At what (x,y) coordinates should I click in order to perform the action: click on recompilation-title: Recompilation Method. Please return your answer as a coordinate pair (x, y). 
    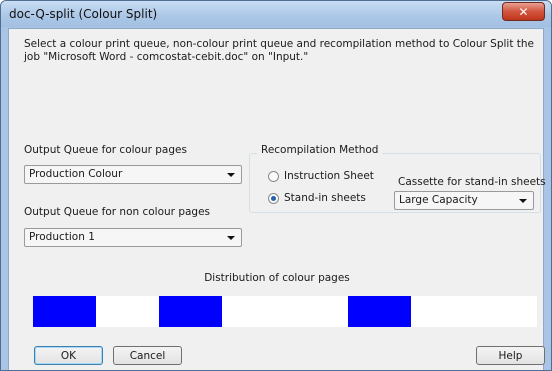
    Looking at the image, I should click on (320, 150).